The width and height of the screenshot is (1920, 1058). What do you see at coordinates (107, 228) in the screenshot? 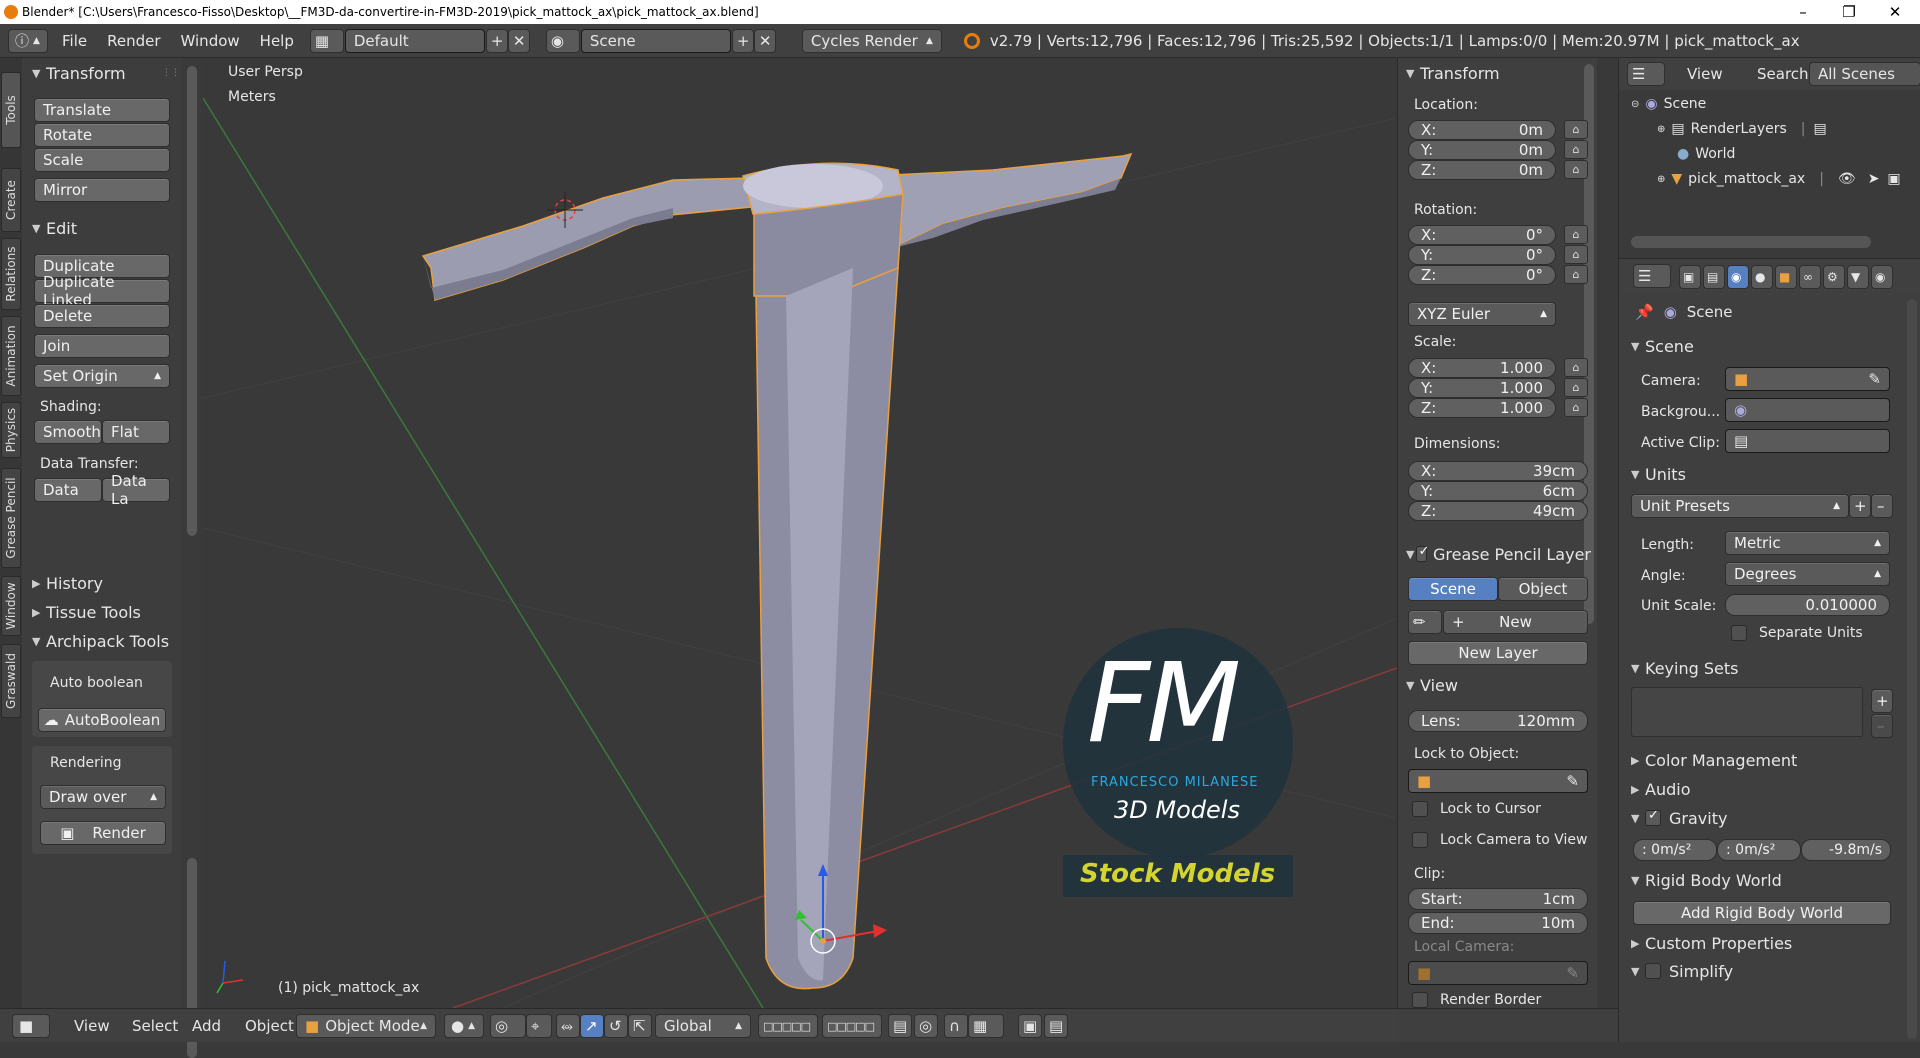
I see `edit-panel-header: ▼ Edit` at bounding box center [107, 228].